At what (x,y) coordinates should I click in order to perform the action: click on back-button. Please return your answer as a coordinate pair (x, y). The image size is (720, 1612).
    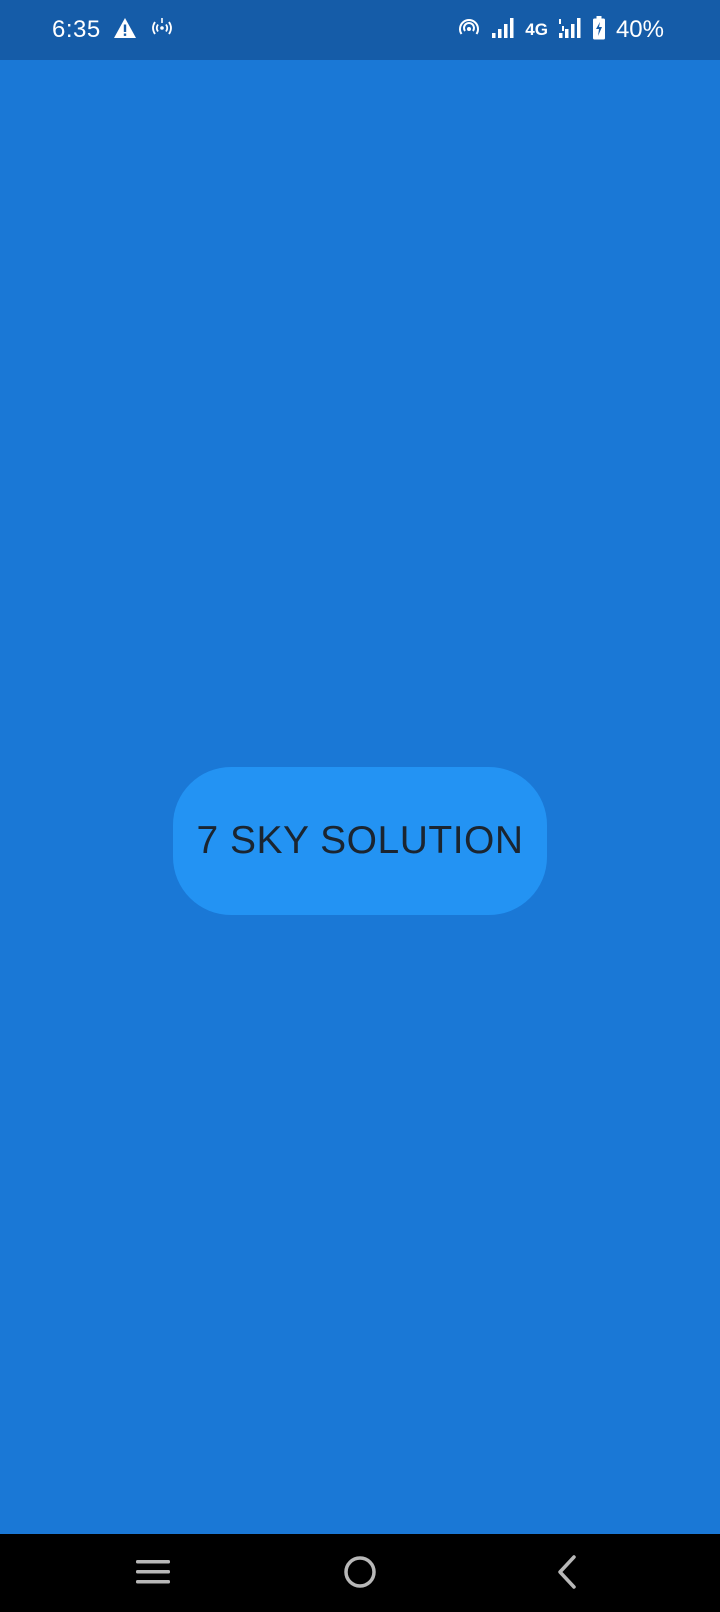
    Looking at the image, I should click on (567, 1574).